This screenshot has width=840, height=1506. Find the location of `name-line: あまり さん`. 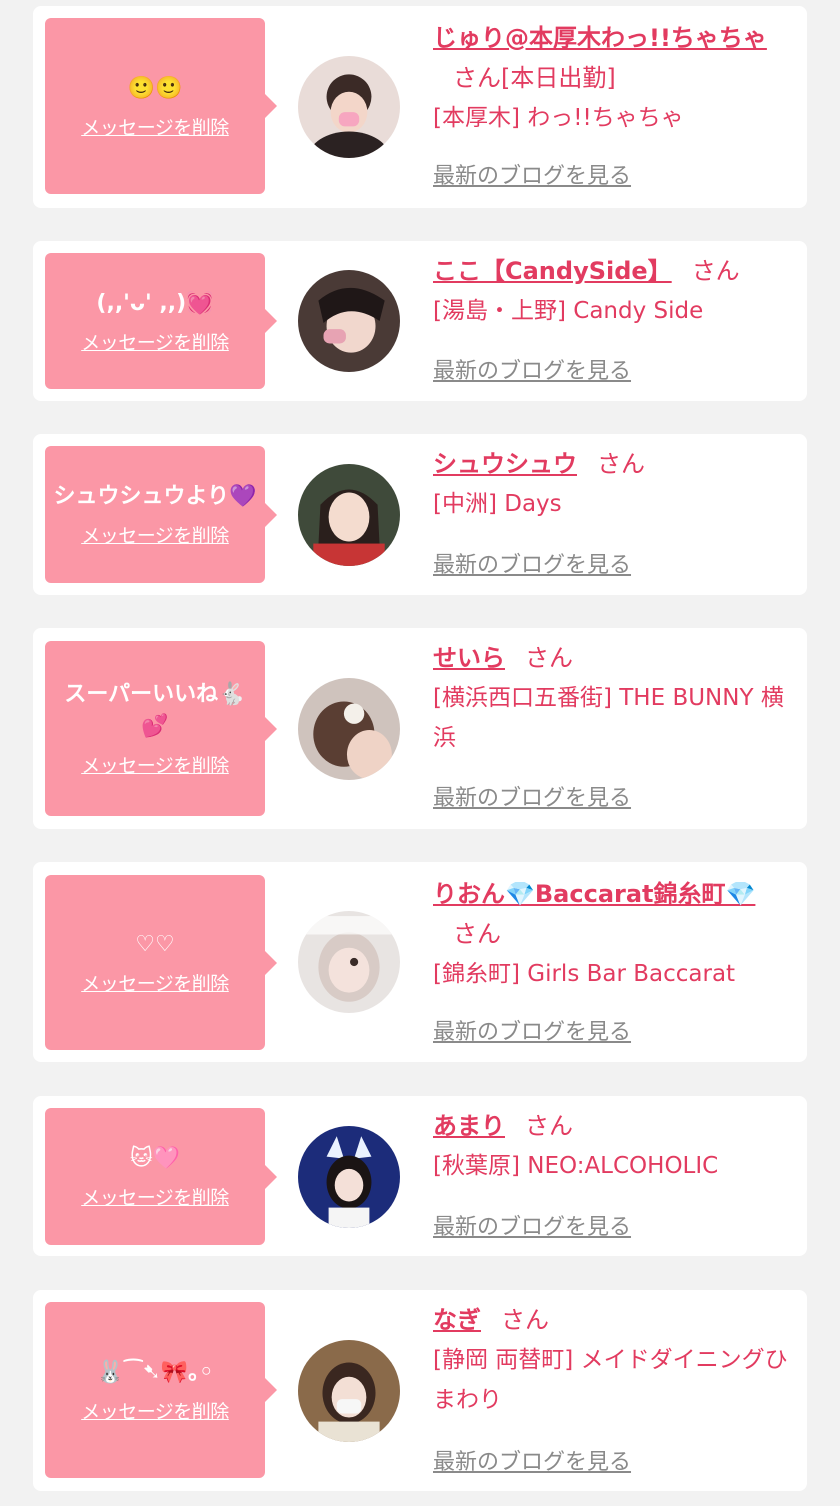

name-line: あまり さん is located at coordinates (611, 1126).